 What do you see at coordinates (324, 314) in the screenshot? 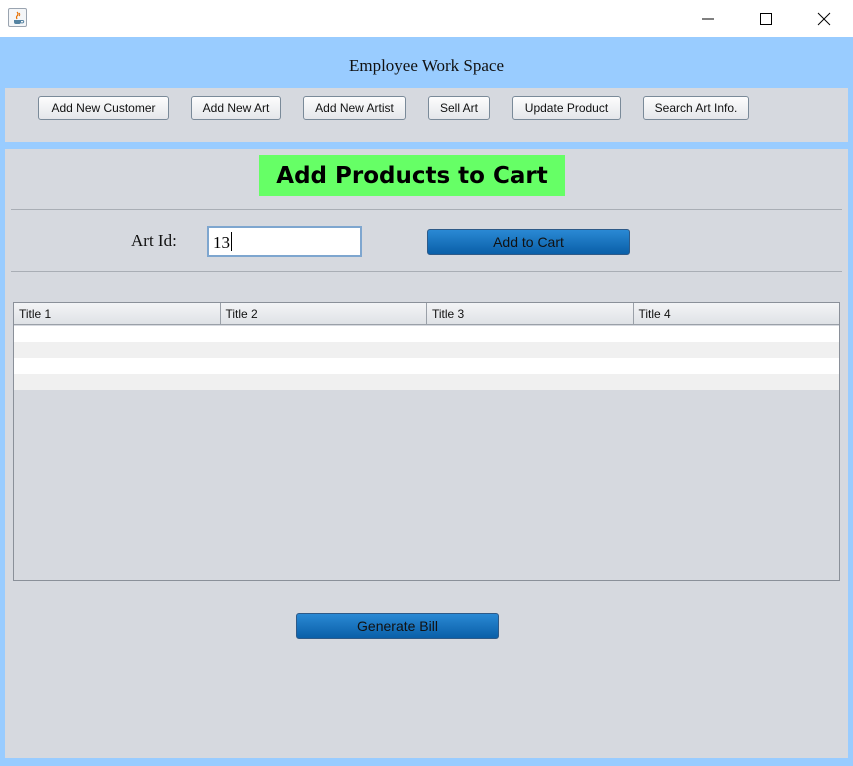
I see `column-header-title-2: Title 2` at bounding box center [324, 314].